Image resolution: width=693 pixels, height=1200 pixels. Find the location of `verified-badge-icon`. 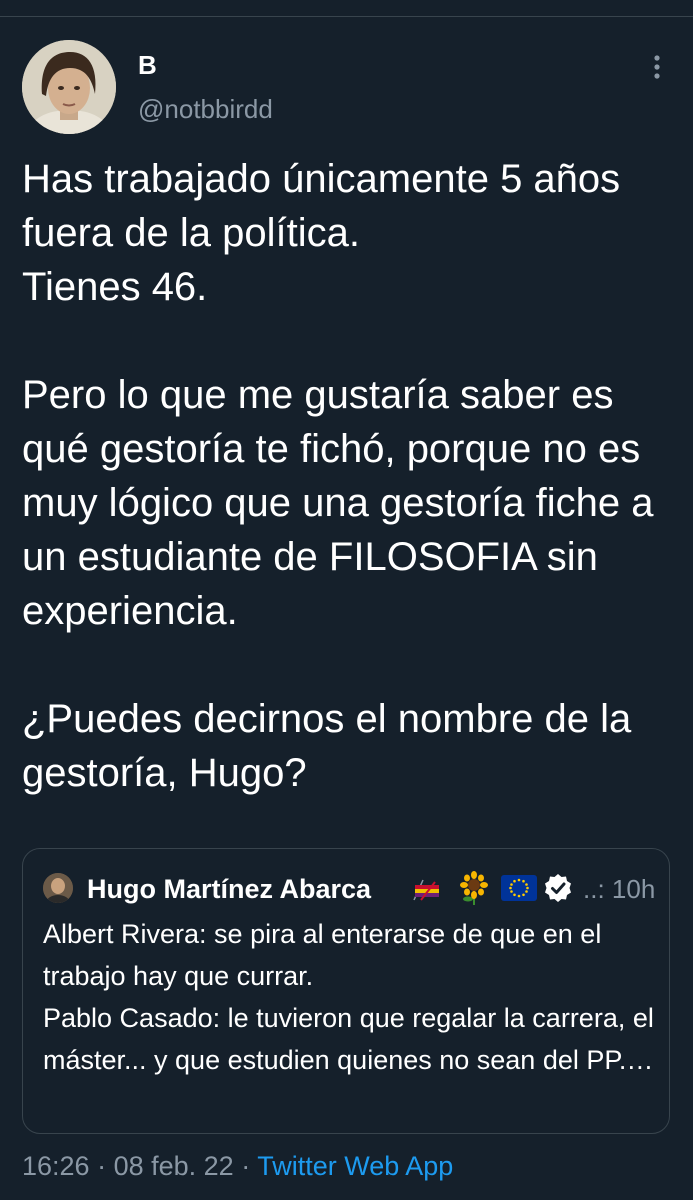

verified-badge-icon is located at coordinates (558, 888).